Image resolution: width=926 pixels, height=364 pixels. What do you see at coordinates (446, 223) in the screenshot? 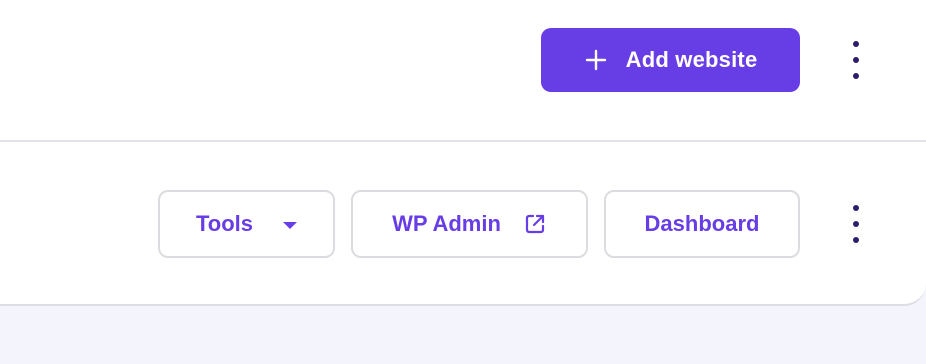
I see `wp-admin-label: WP Admin` at bounding box center [446, 223].